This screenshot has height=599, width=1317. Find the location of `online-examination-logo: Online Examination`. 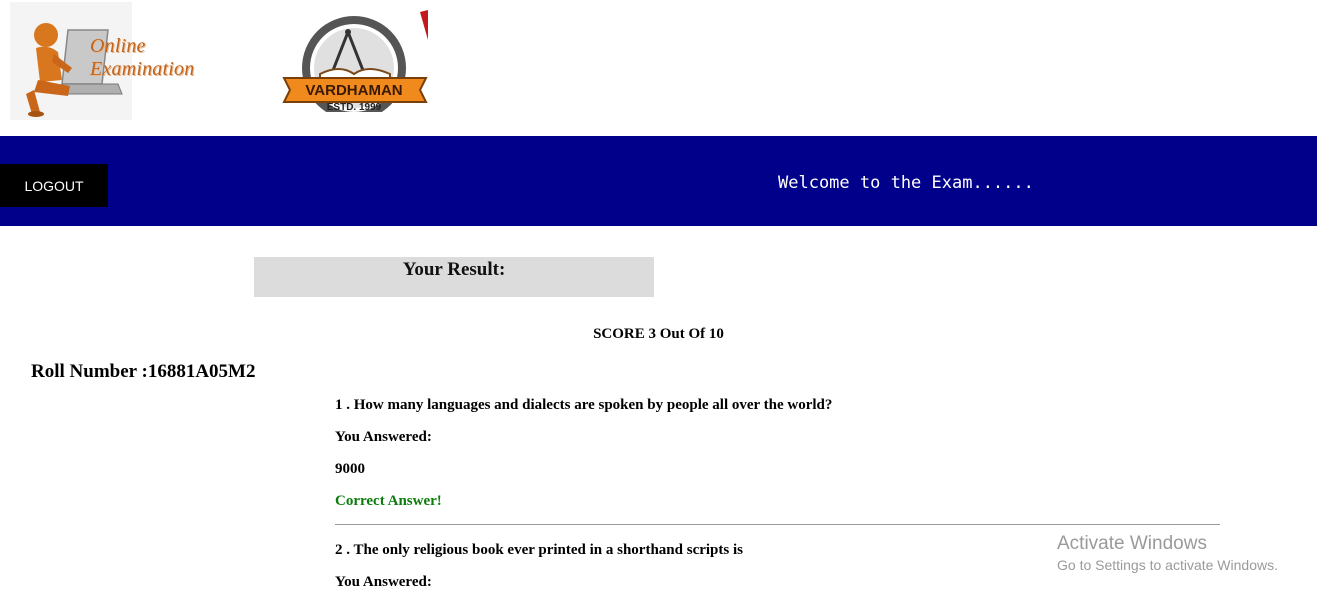

online-examination-logo: Online Examination is located at coordinates (126, 61).